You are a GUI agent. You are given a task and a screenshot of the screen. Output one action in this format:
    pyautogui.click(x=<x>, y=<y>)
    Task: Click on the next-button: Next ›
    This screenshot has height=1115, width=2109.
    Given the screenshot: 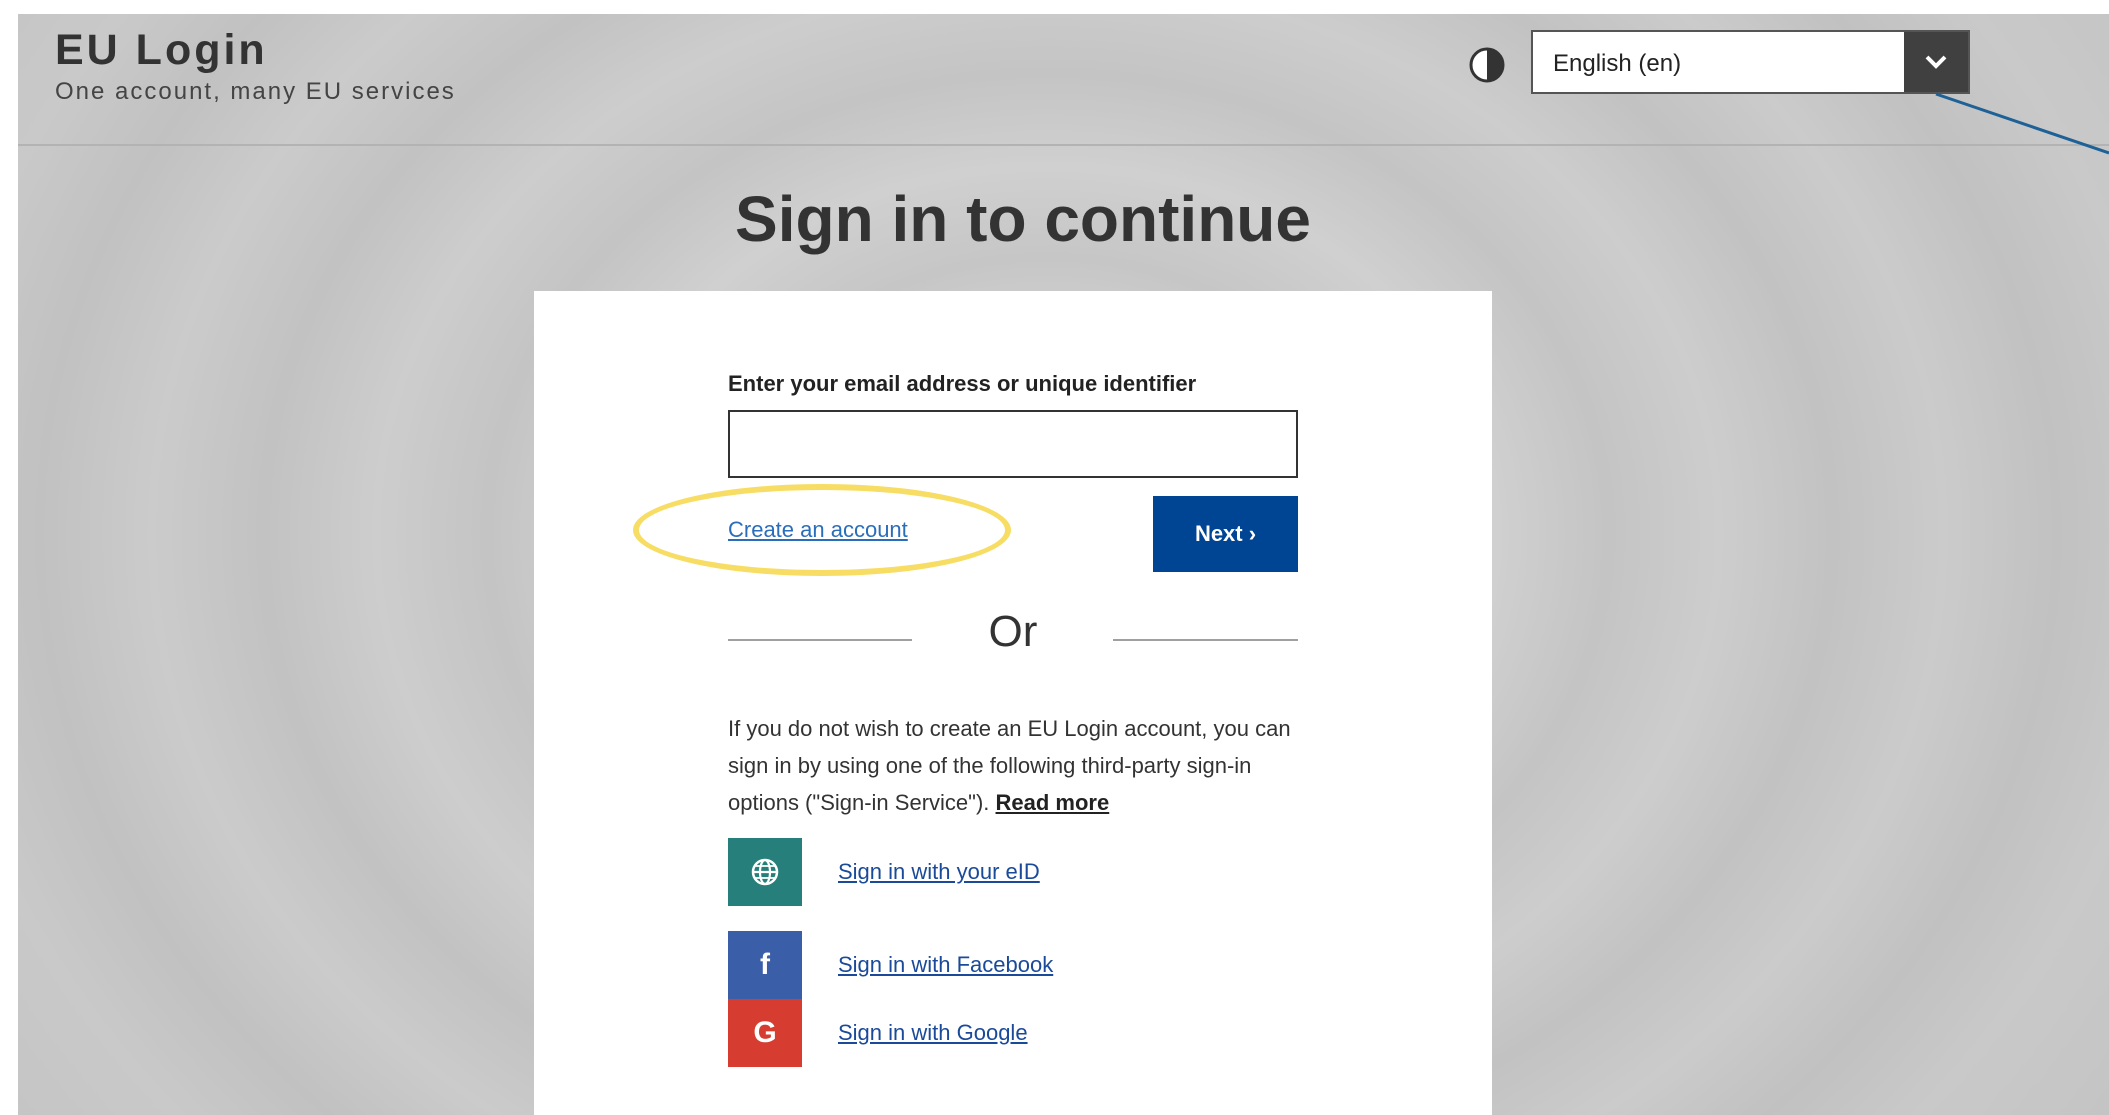 What is the action you would take?
    pyautogui.click(x=1225, y=534)
    